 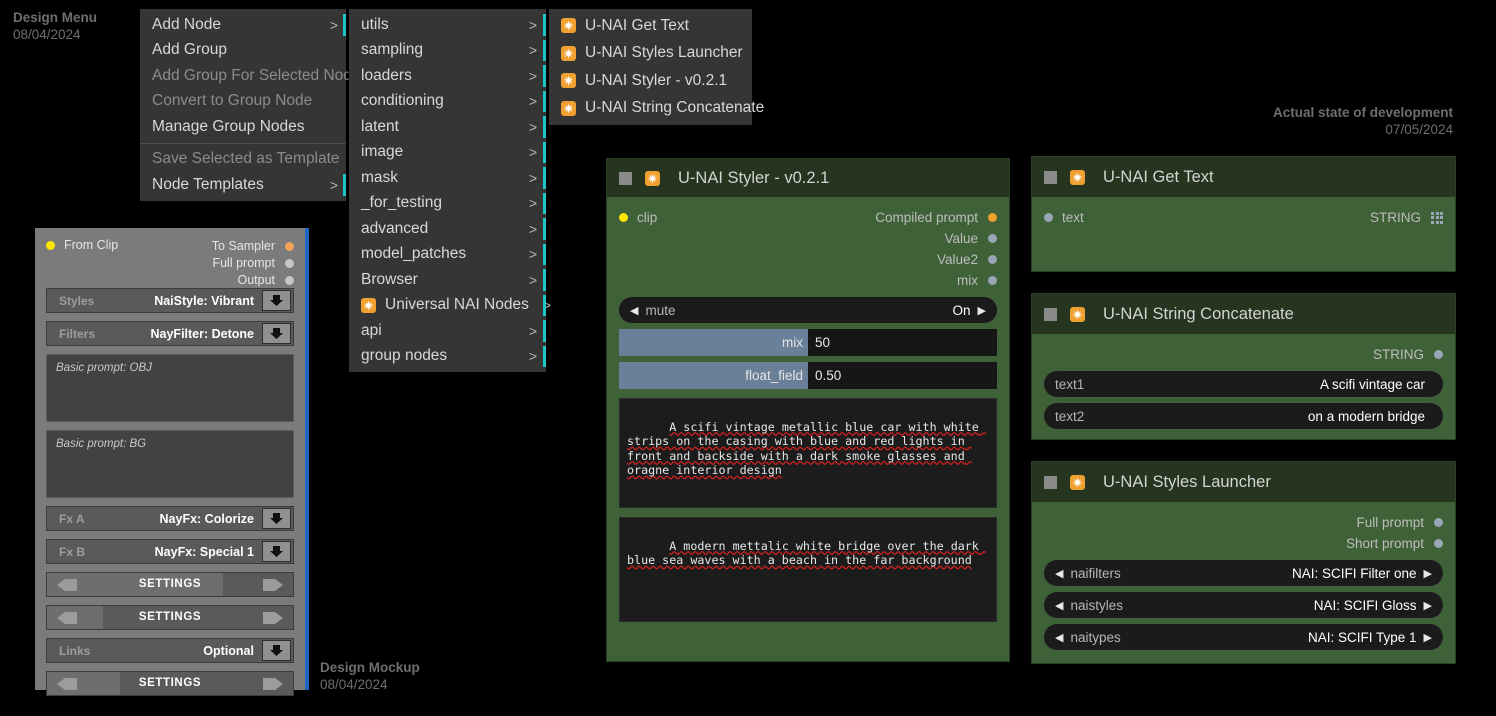 I want to click on styler-output-mix: mix, so click(x=808, y=280).